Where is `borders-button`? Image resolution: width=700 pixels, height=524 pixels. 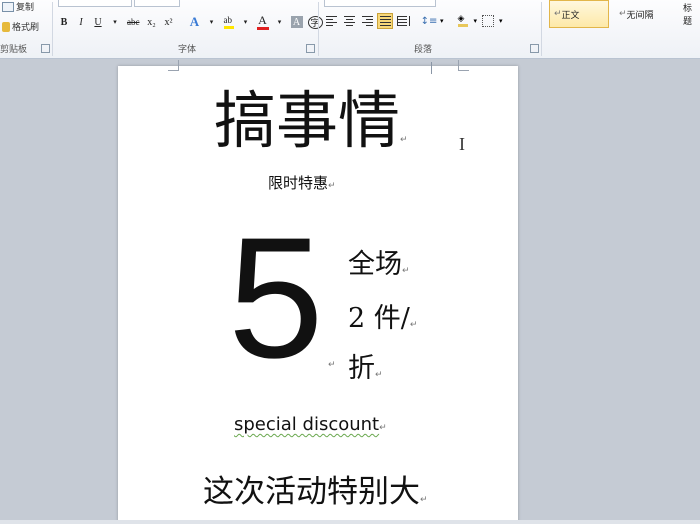
borders-button is located at coordinates (488, 21).